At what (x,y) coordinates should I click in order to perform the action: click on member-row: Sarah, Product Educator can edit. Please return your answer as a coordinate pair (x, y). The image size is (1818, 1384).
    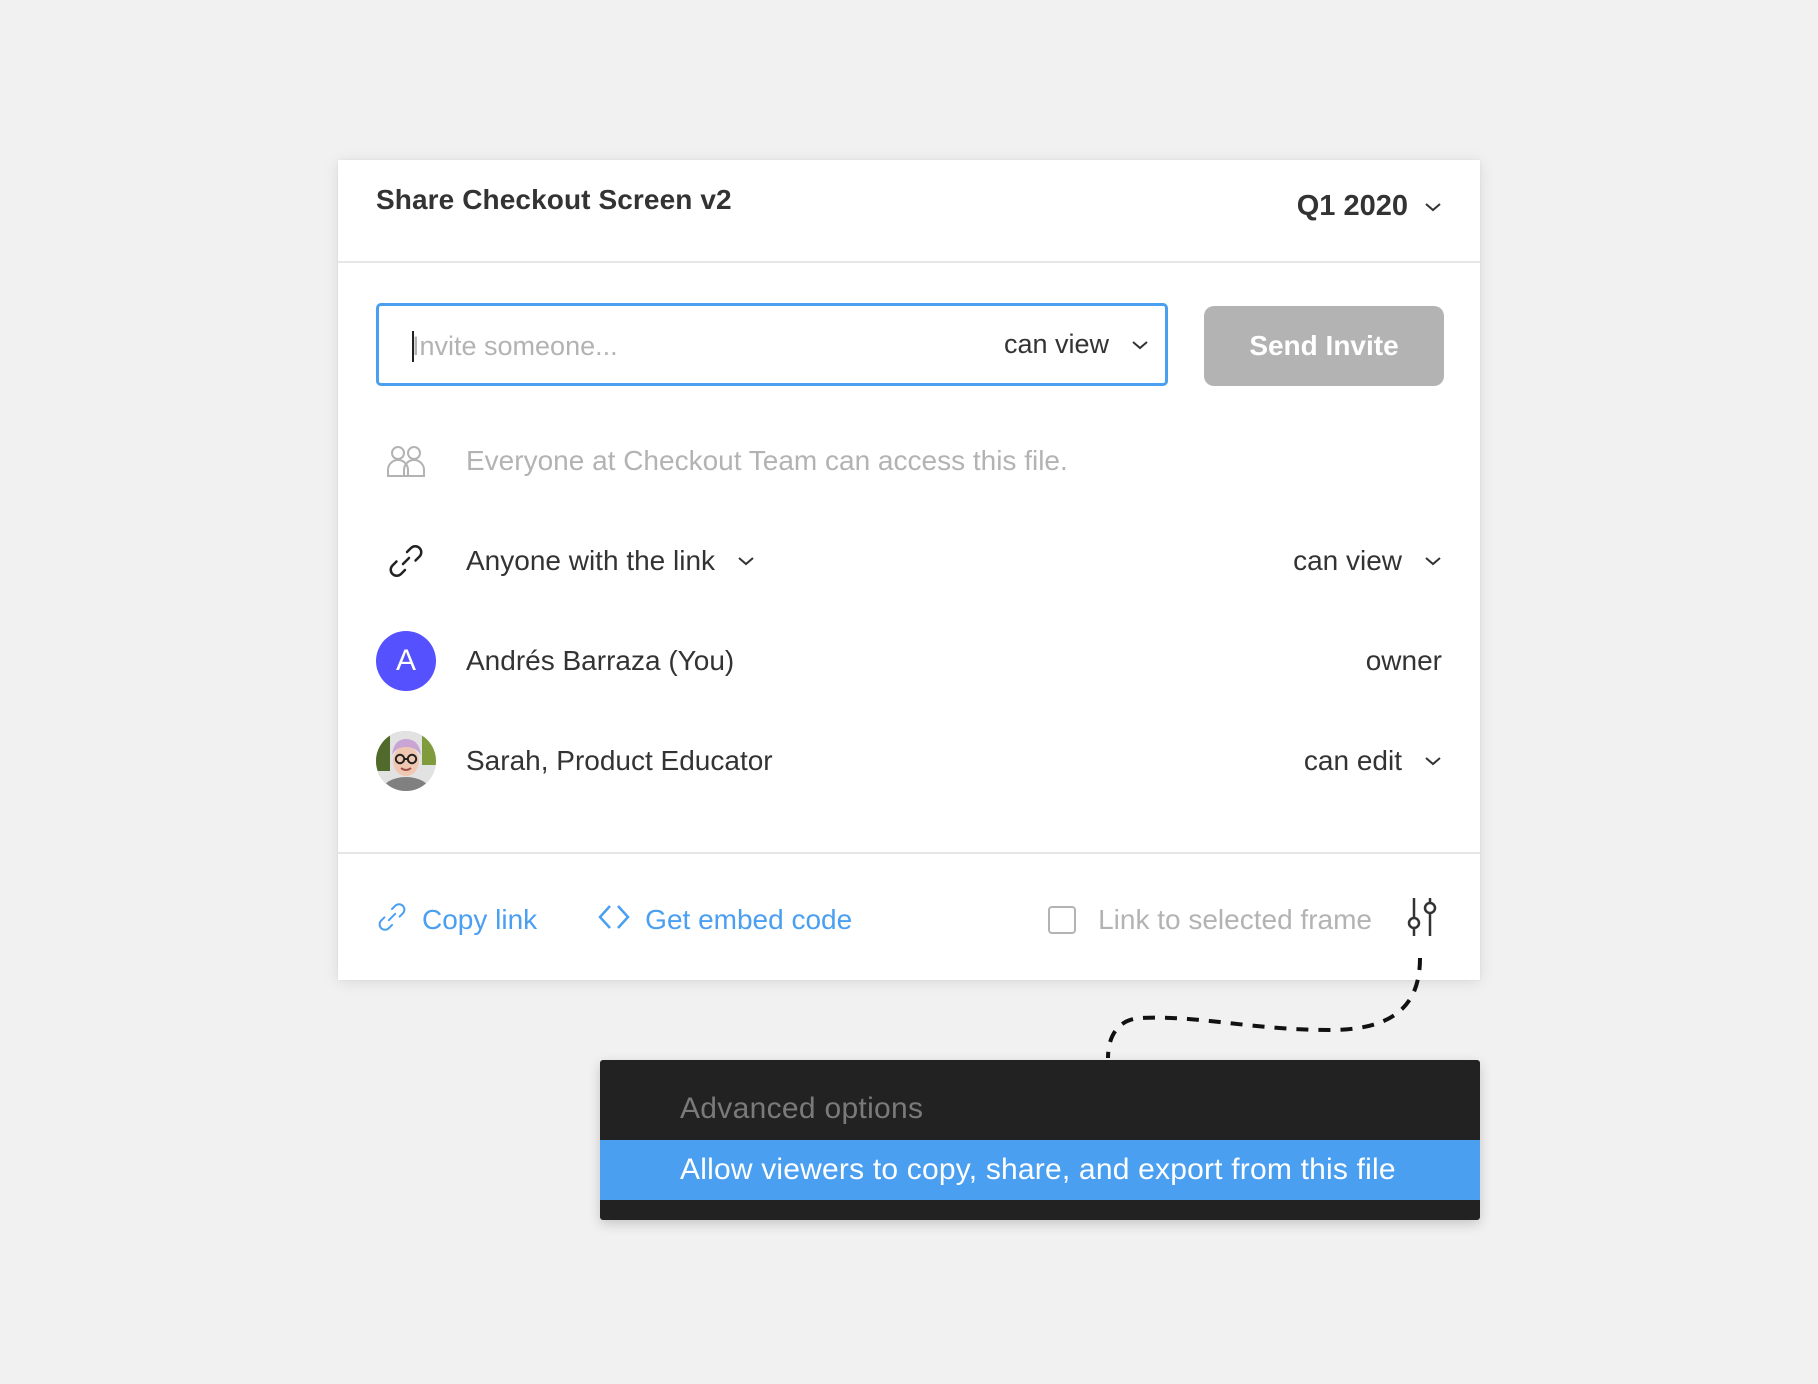
    Looking at the image, I should click on (909, 761).